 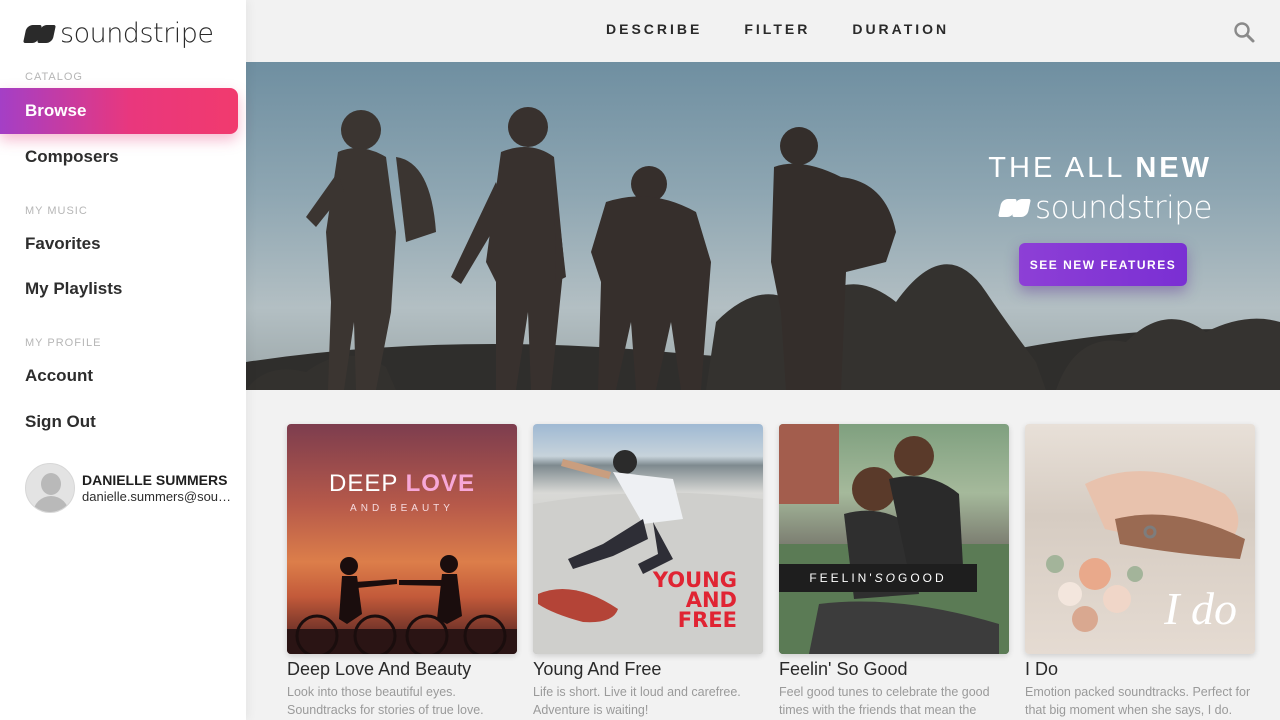 I want to click on couple-image, so click(x=894, y=539).